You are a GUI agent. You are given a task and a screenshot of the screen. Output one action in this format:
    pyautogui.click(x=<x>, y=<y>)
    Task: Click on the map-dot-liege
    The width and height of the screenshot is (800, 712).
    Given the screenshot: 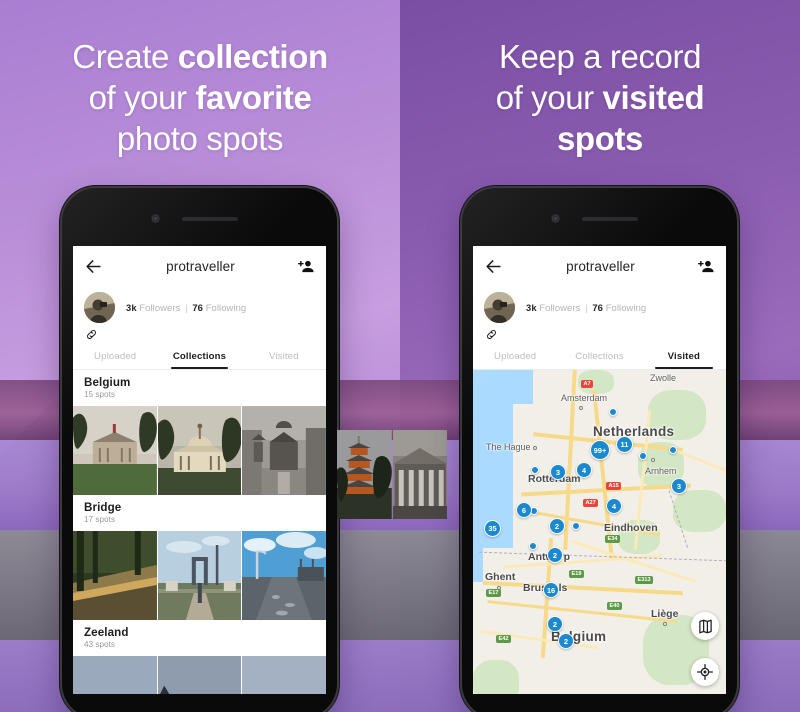 What is the action you would take?
    pyautogui.click(x=665, y=624)
    